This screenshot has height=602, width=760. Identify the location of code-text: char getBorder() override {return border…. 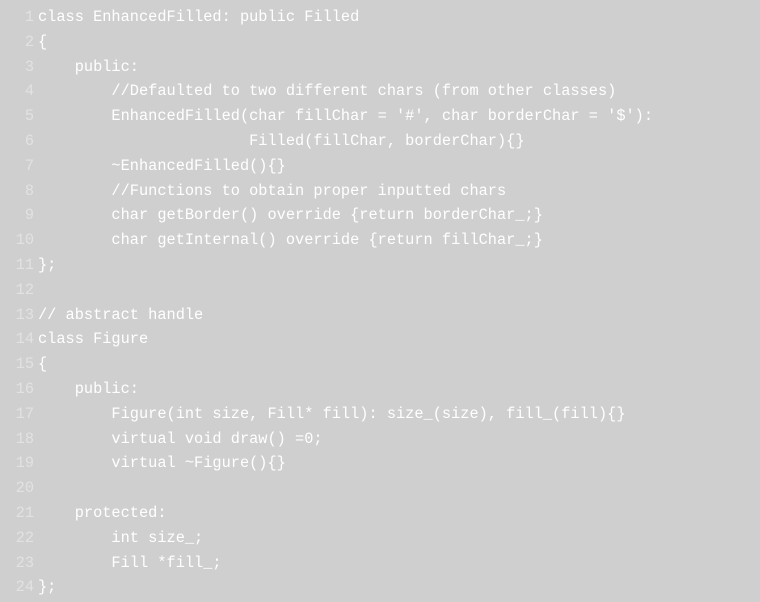
(290, 215).